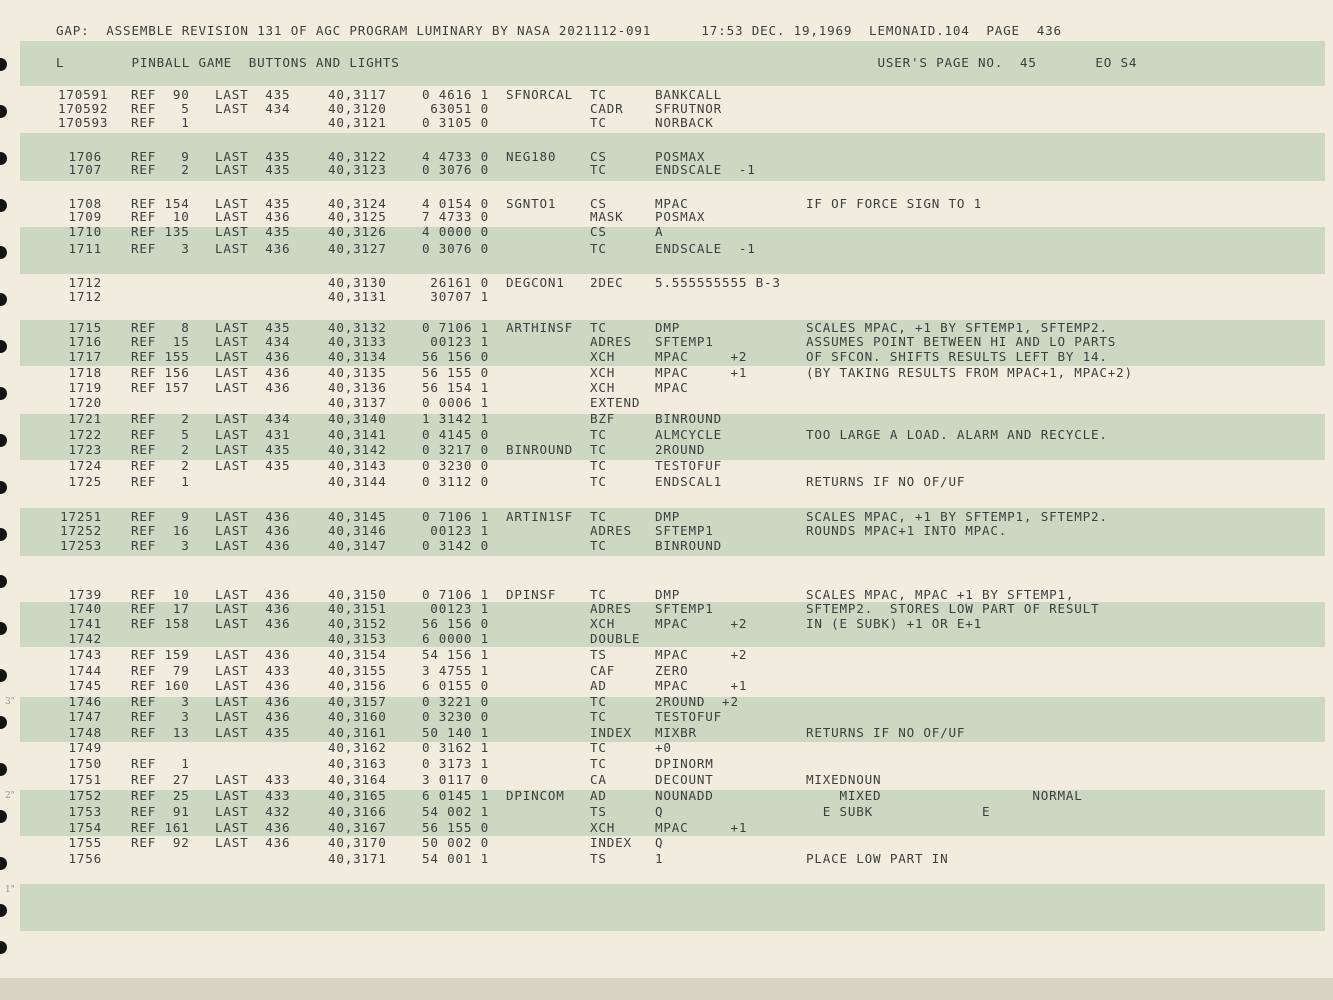  I want to click on row-seq: 1712, so click(85, 296).